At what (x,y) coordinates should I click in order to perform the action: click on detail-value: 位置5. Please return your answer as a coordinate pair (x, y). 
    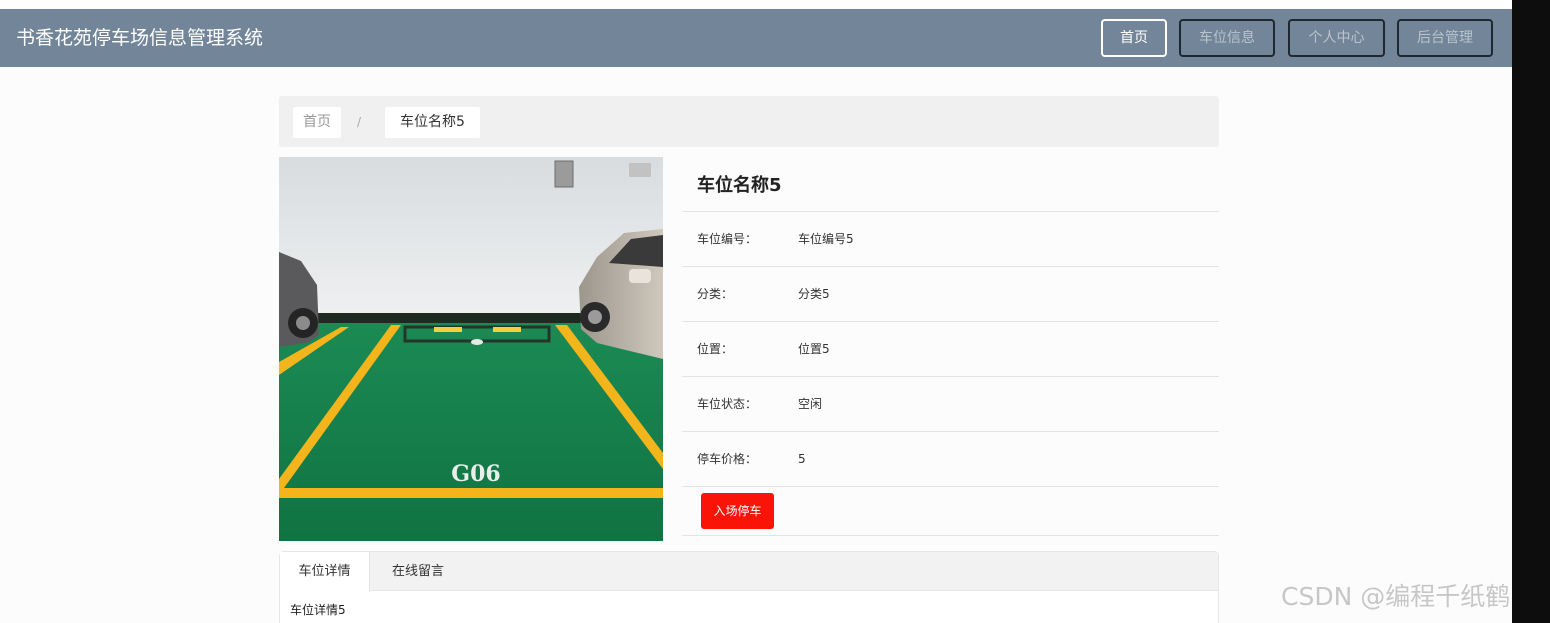
    Looking at the image, I should click on (814, 349).